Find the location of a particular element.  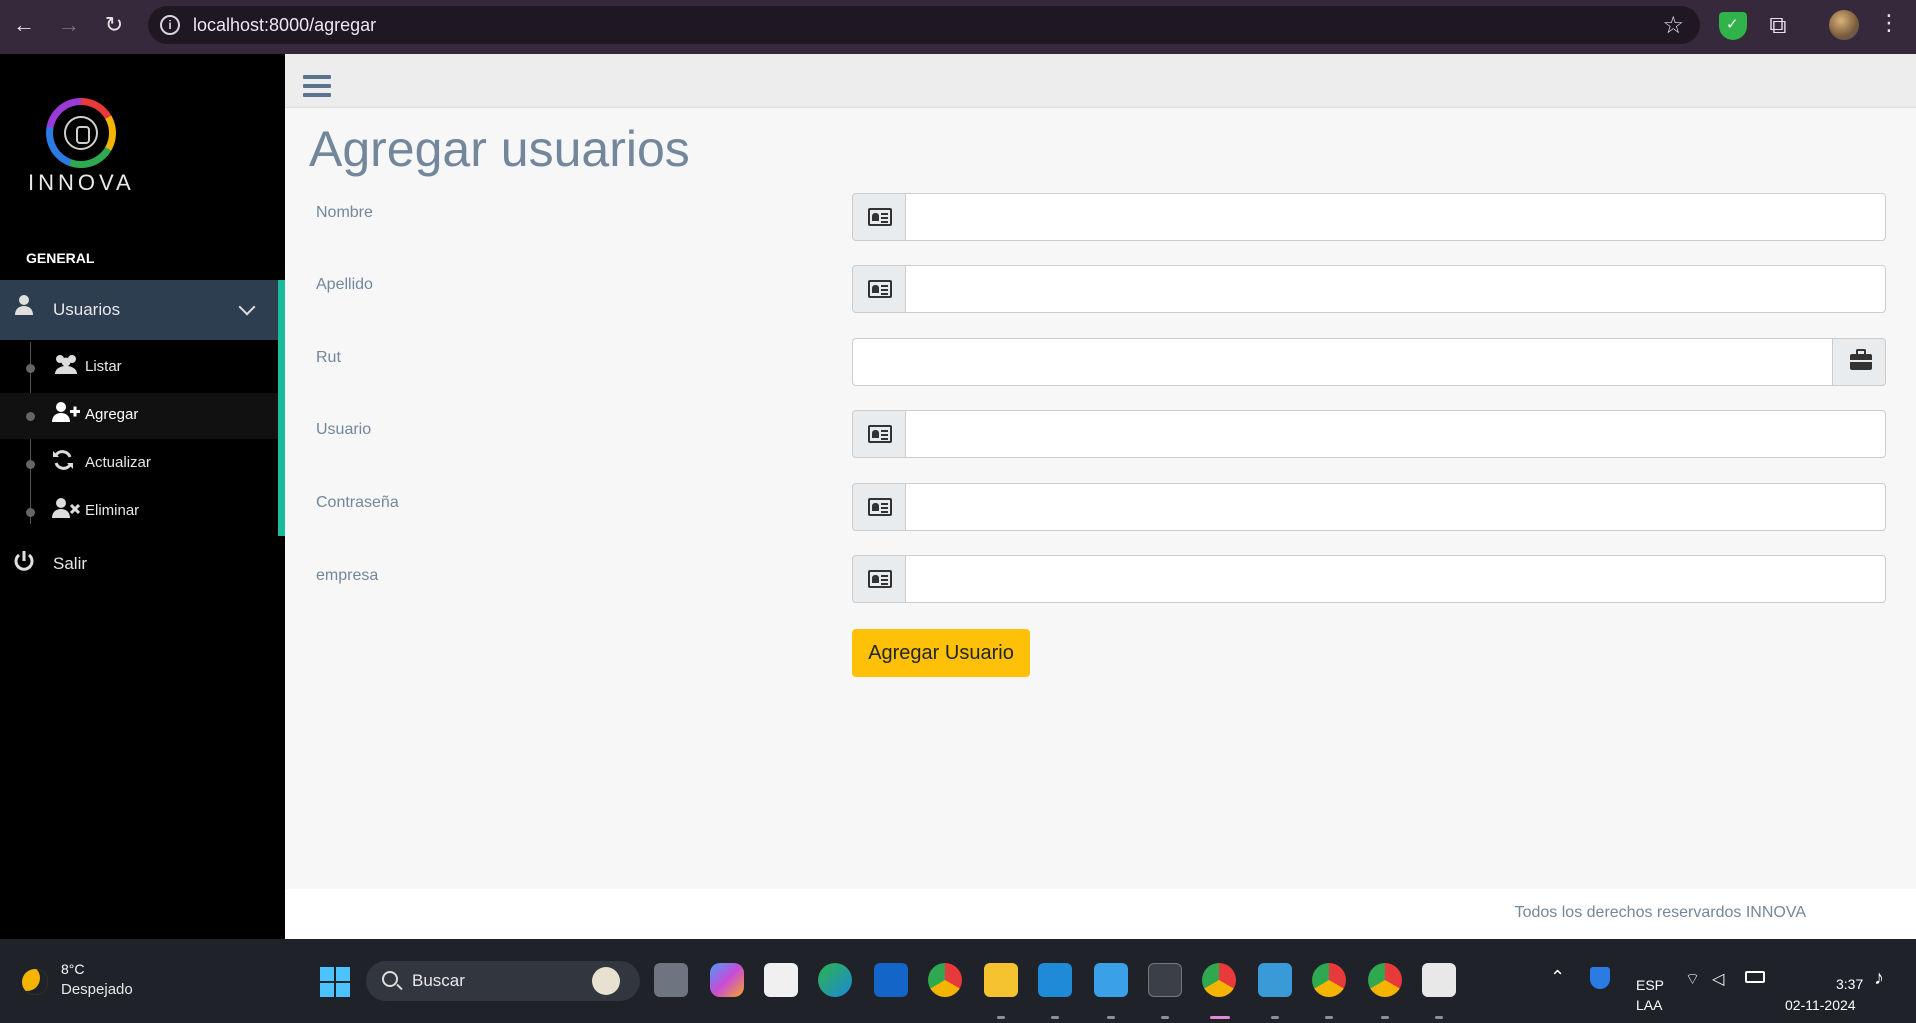

terminal-icon is located at coordinates (1165, 980).